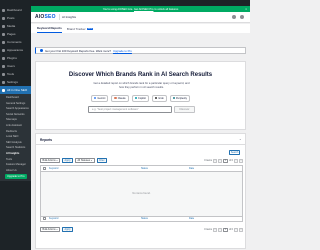 The height and width of the screenshot is (250, 320). I want to click on sidebar-item-users: Users, so click(15, 66).